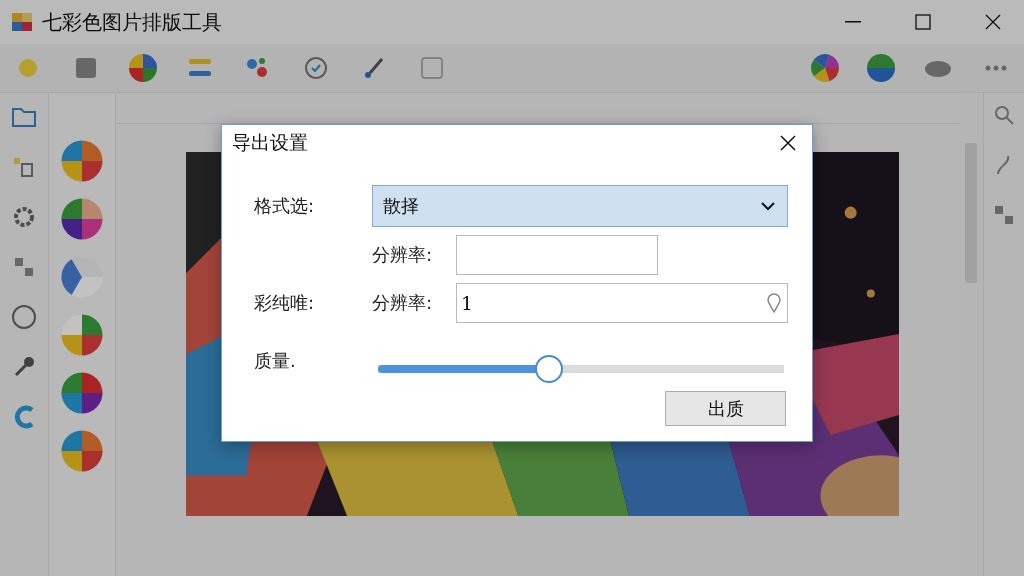  What do you see at coordinates (132, 22) in the screenshot?
I see `window-title: 七彩色图片排版工具` at bounding box center [132, 22].